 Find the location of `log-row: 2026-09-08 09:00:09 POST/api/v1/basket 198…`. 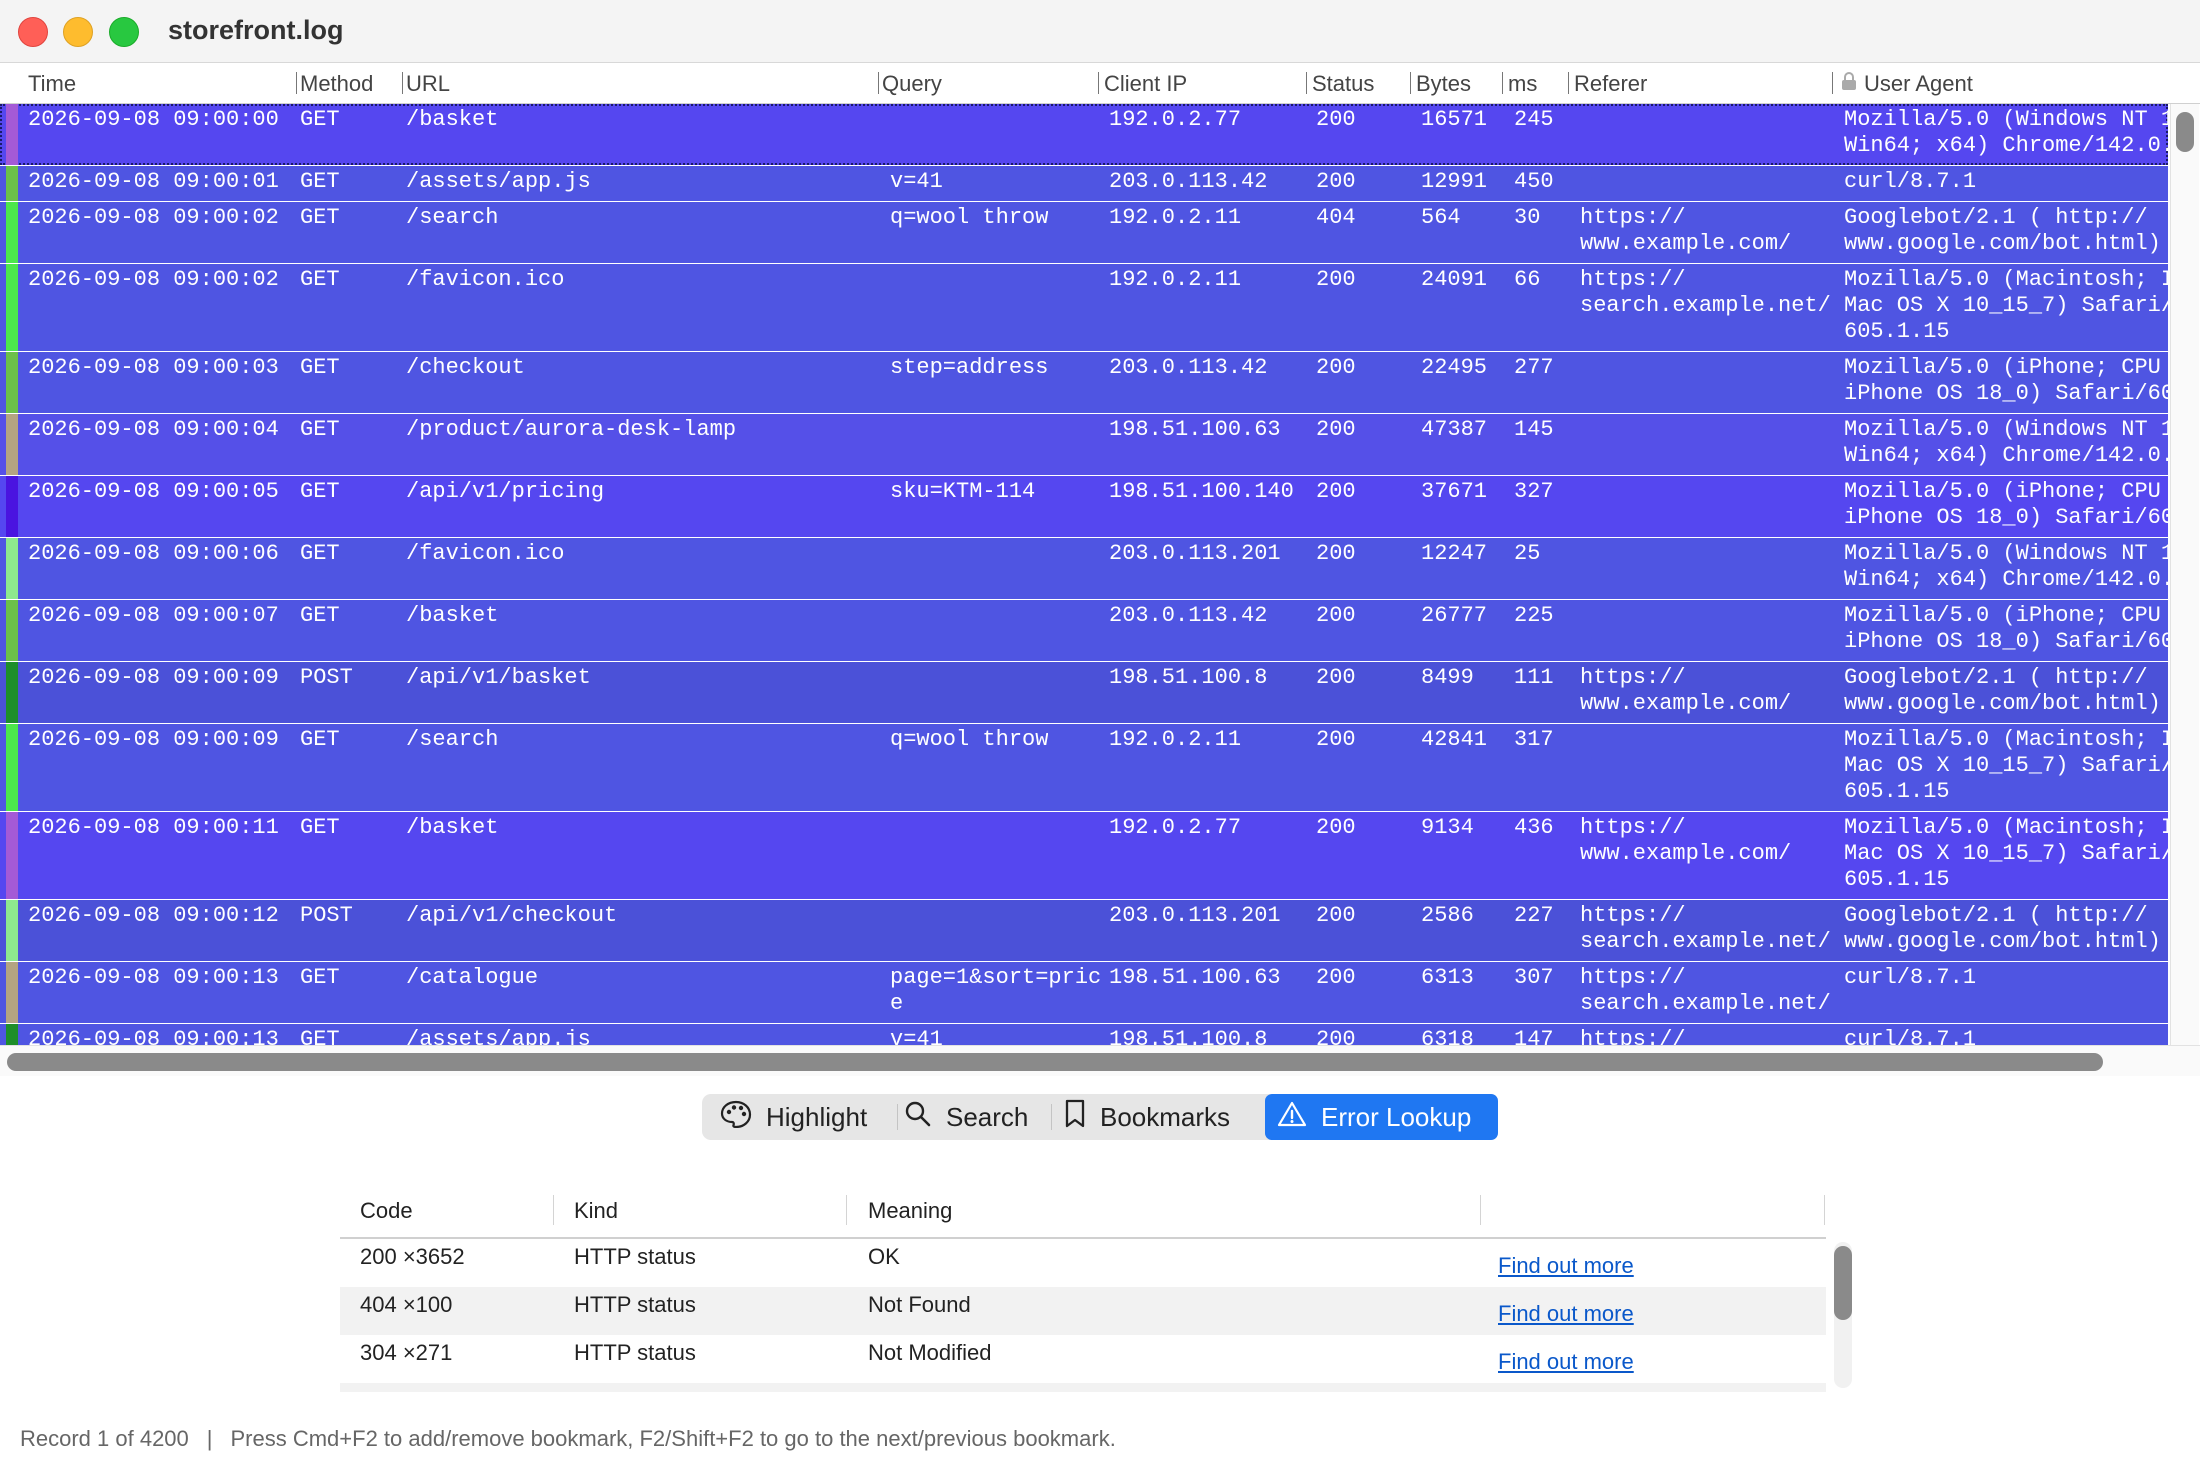

log-row: 2026-09-08 09:00:09 POST/api/v1/basket 198… is located at coordinates (1084, 692).